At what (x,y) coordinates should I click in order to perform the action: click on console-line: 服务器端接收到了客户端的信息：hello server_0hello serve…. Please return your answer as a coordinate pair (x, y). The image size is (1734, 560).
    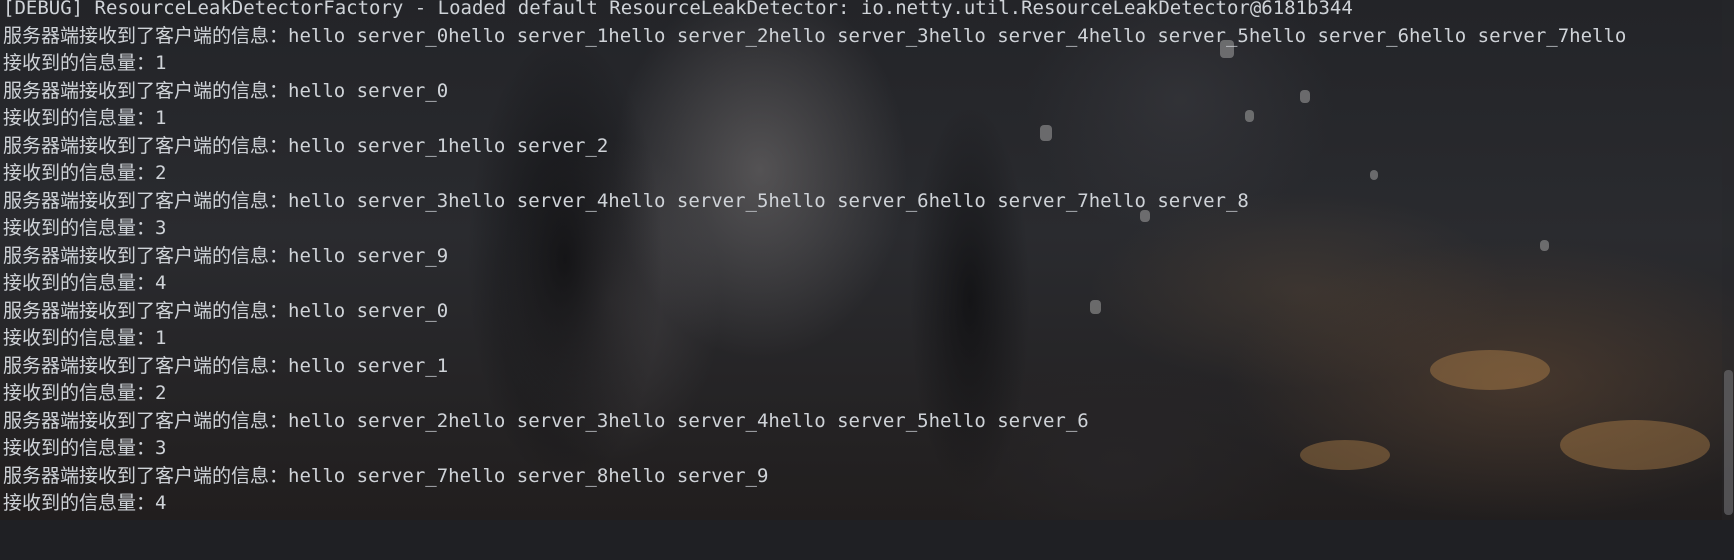
    Looking at the image, I should click on (815, 35).